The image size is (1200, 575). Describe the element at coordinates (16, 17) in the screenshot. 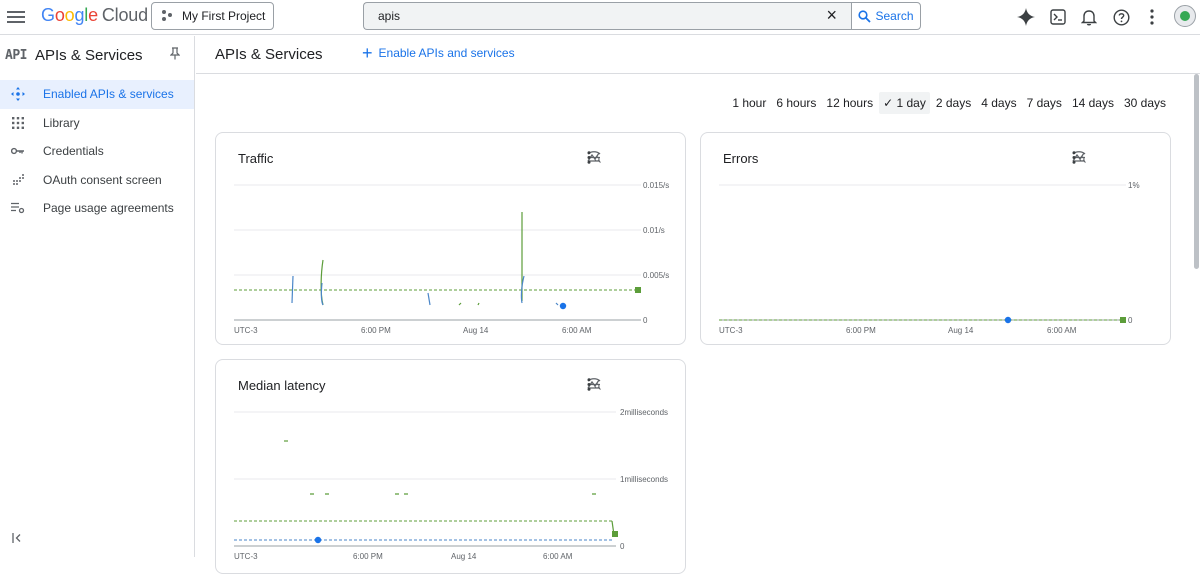

I see `menu-icon` at that location.